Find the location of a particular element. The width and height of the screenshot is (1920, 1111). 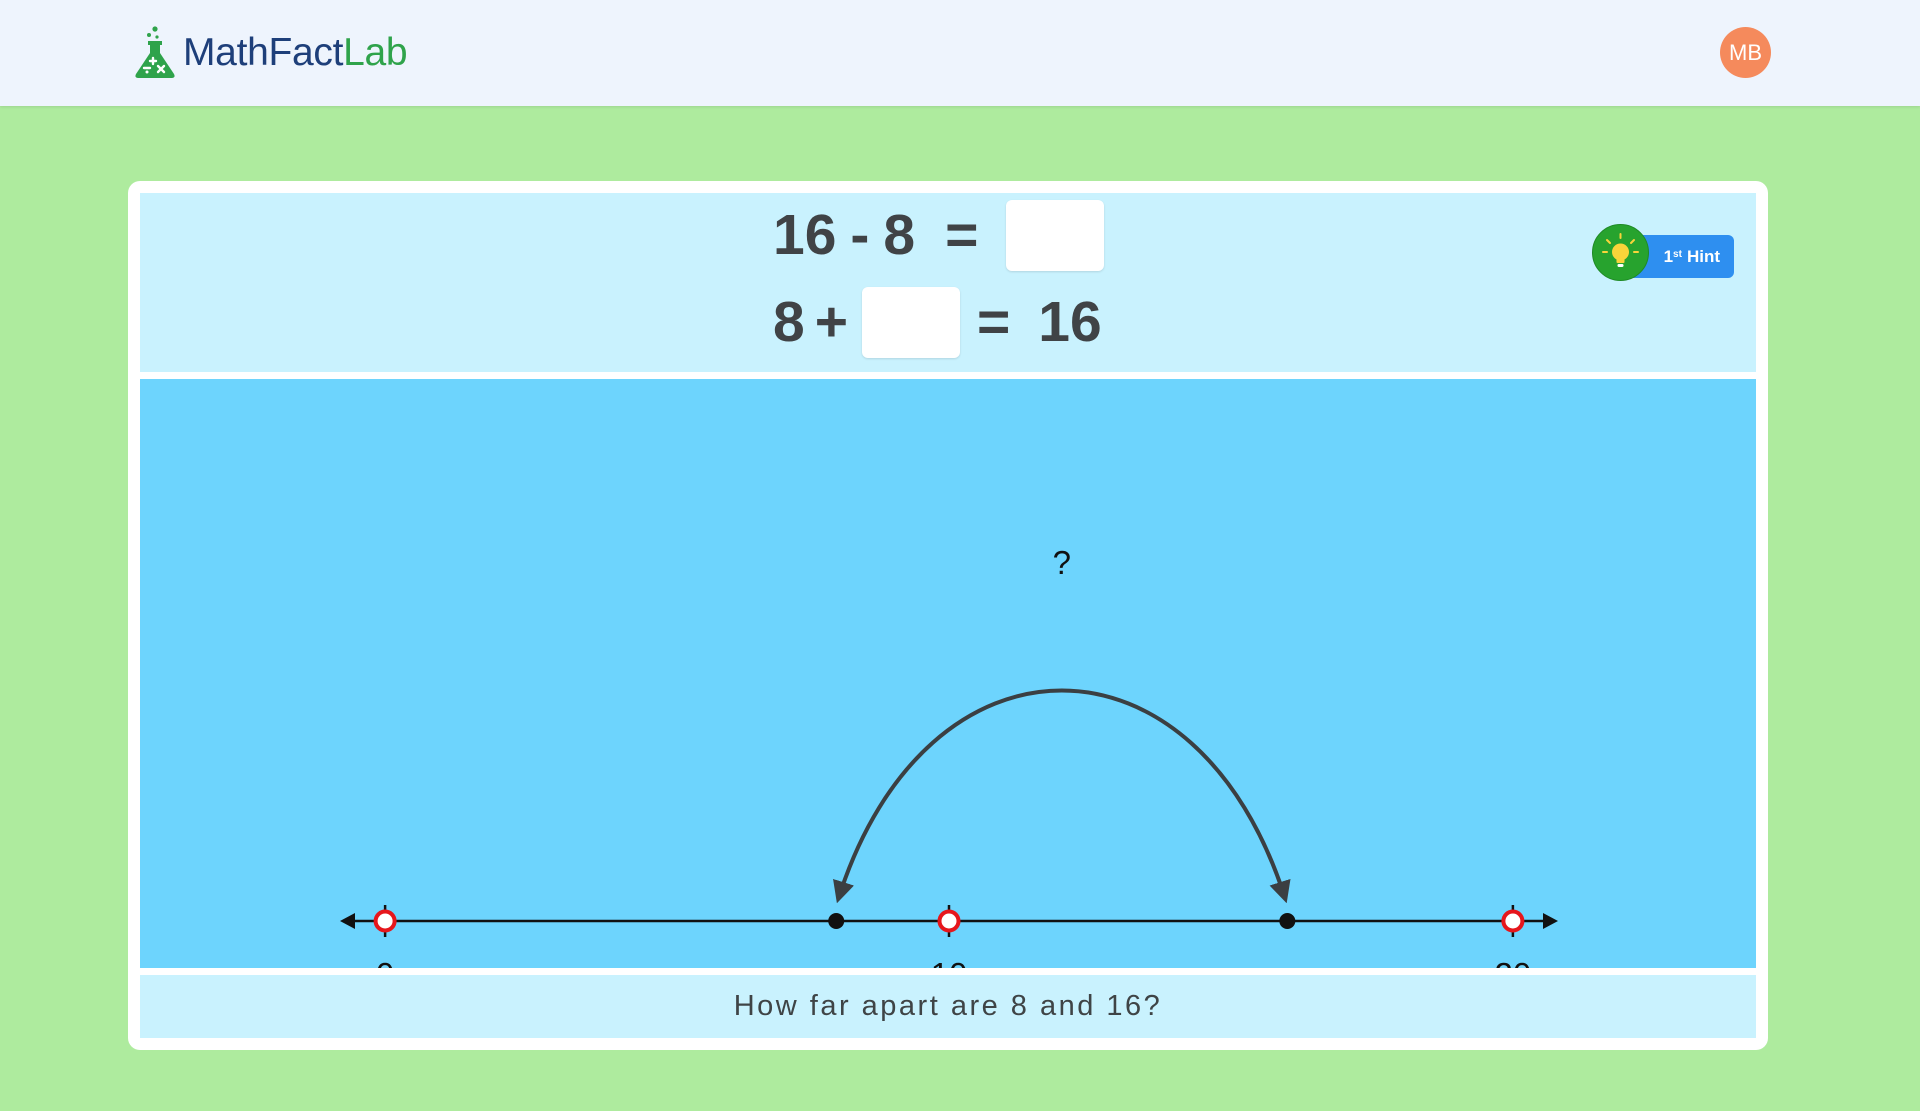

missing-addend-answer-box is located at coordinates (911, 322).